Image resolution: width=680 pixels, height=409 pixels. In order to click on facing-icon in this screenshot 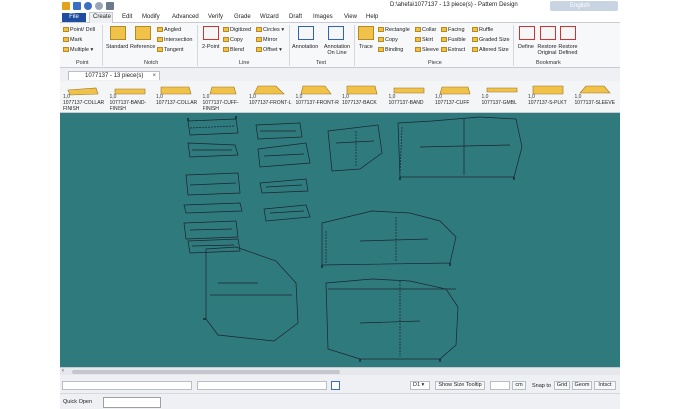, I will do `click(444, 30)`.